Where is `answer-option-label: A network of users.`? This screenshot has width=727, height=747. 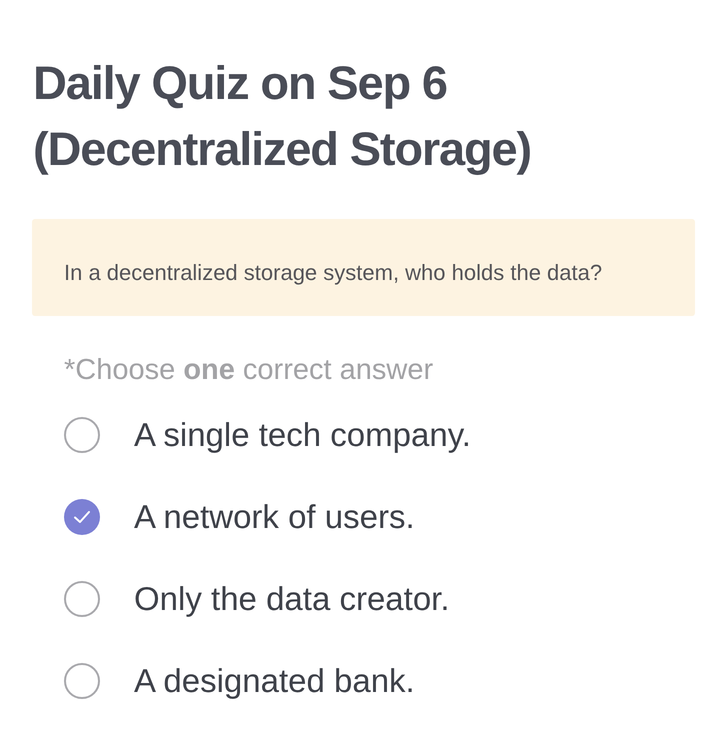 answer-option-label: A network of users. is located at coordinates (274, 517).